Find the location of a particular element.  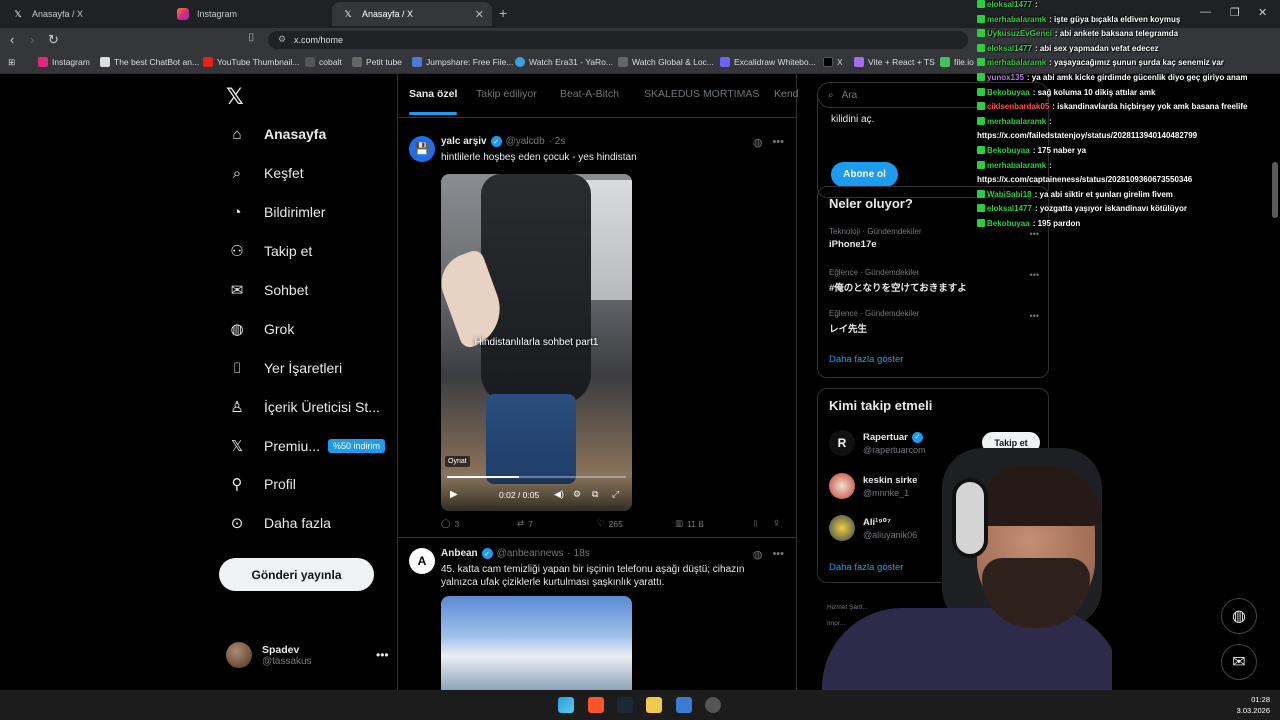

vite-icon is located at coordinates (859, 62).